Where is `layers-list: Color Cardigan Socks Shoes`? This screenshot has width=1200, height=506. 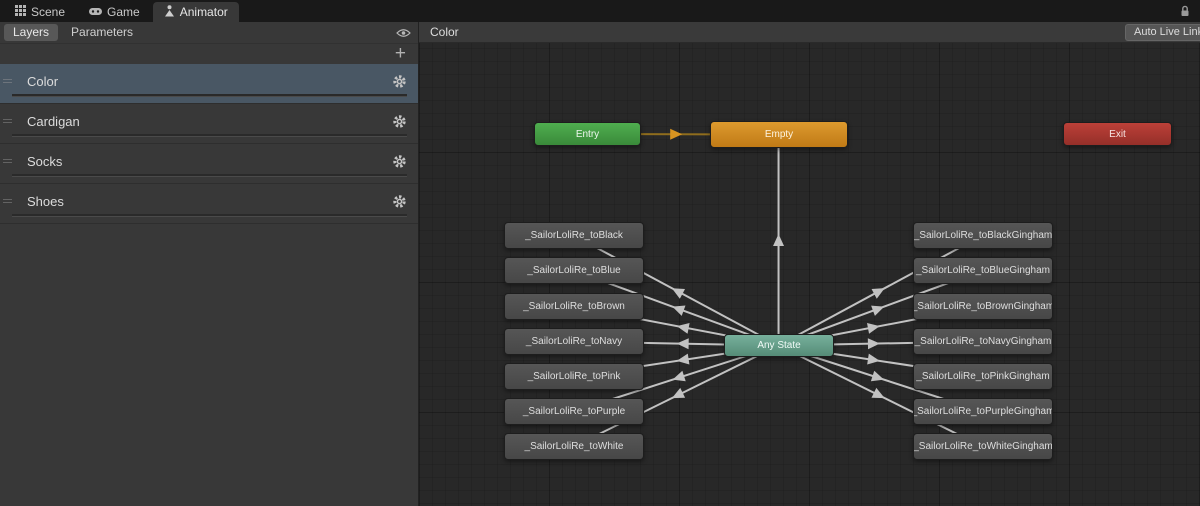 layers-list: Color Cardigan Socks Shoes is located at coordinates (209, 144).